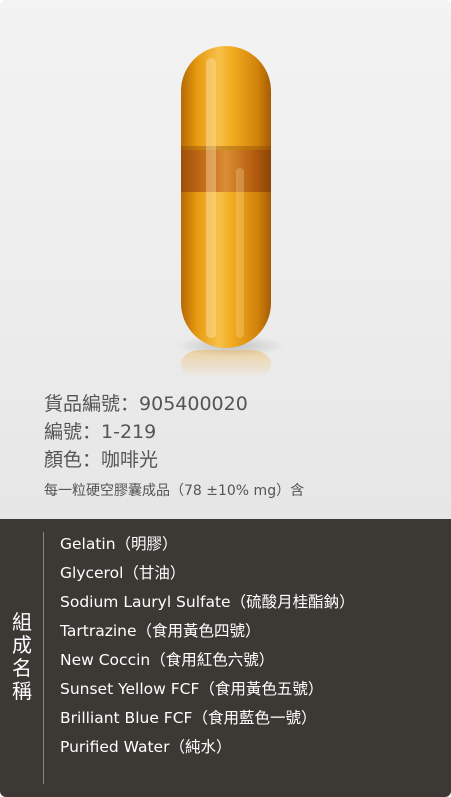 Image resolution: width=451 pixels, height=797 pixels. Describe the element at coordinates (22, 691) in the screenshot. I see `composition-label-char: 稱` at that location.